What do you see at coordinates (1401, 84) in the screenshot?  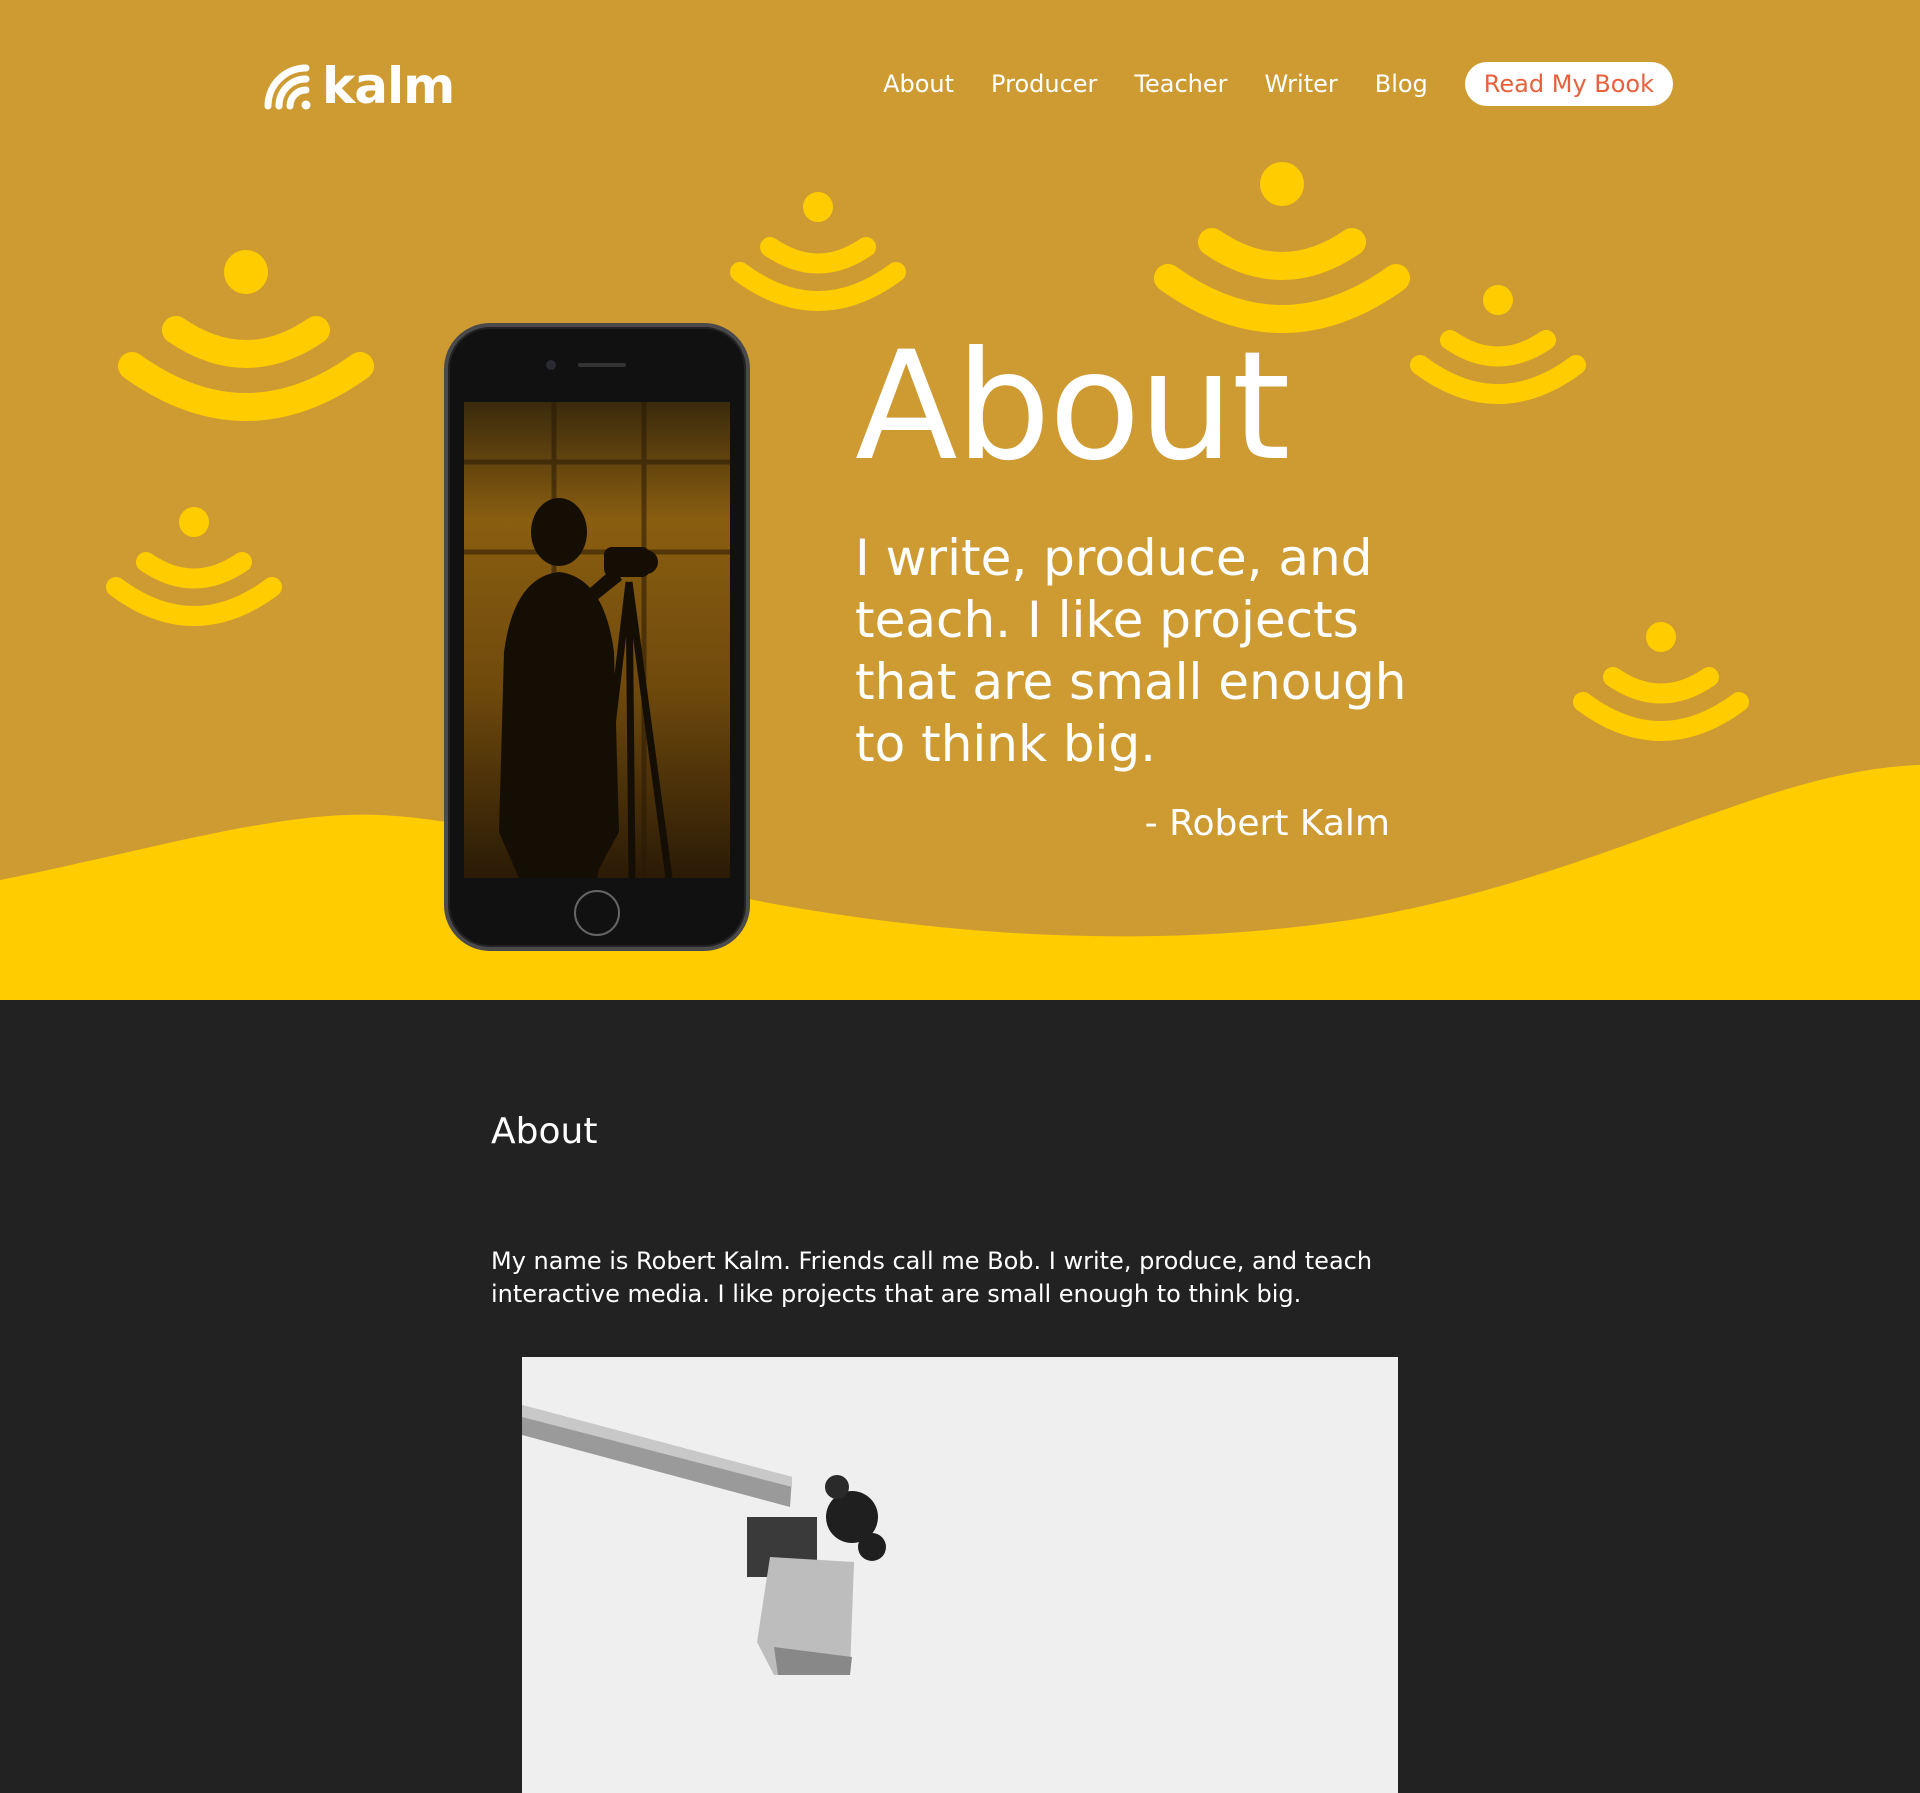 I see `nav-link-blog: Blog` at bounding box center [1401, 84].